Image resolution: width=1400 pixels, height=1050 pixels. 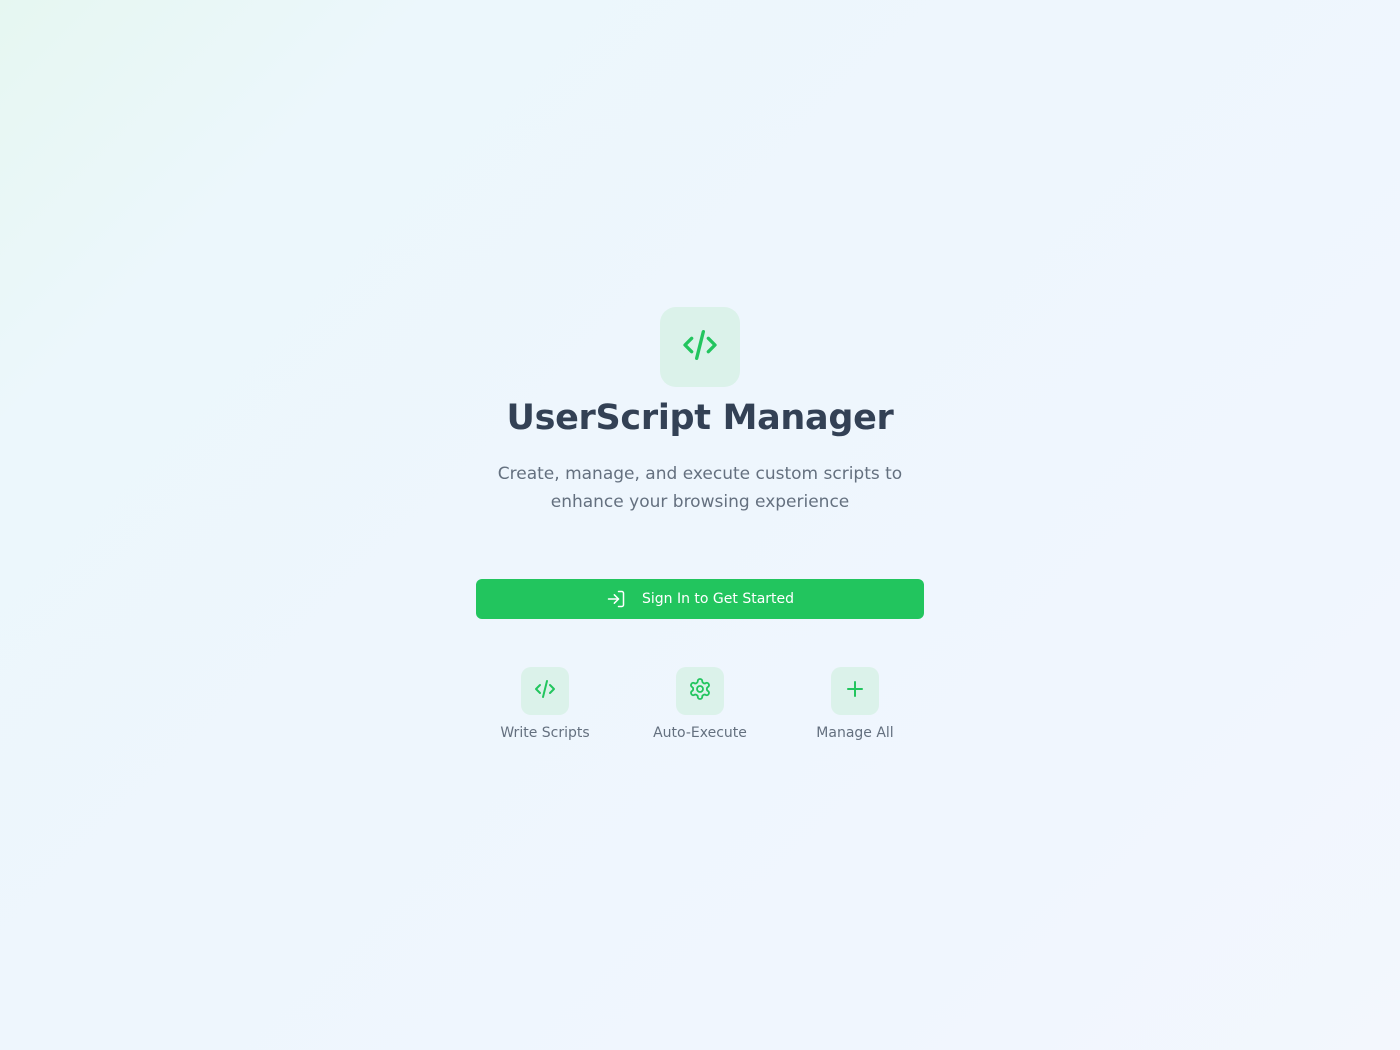 I want to click on gear-icon, so click(x=700, y=691).